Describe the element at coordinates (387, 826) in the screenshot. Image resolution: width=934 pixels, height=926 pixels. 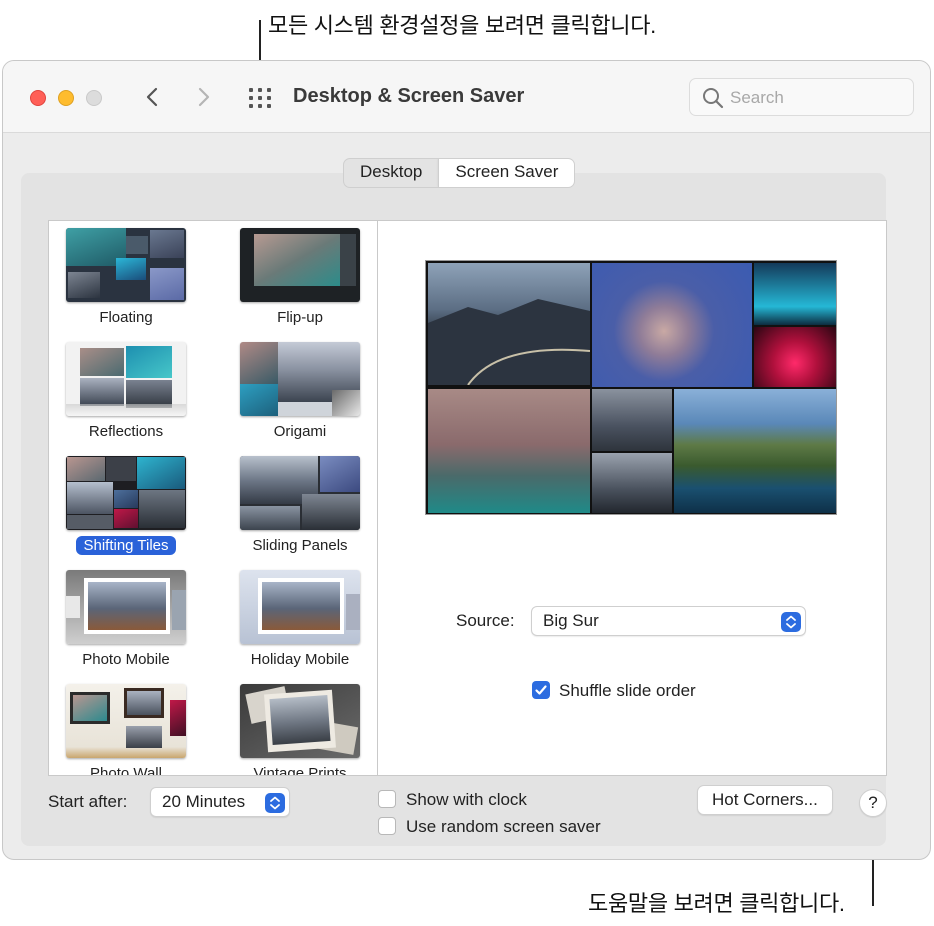
I see `random-saver-checkbox` at that location.